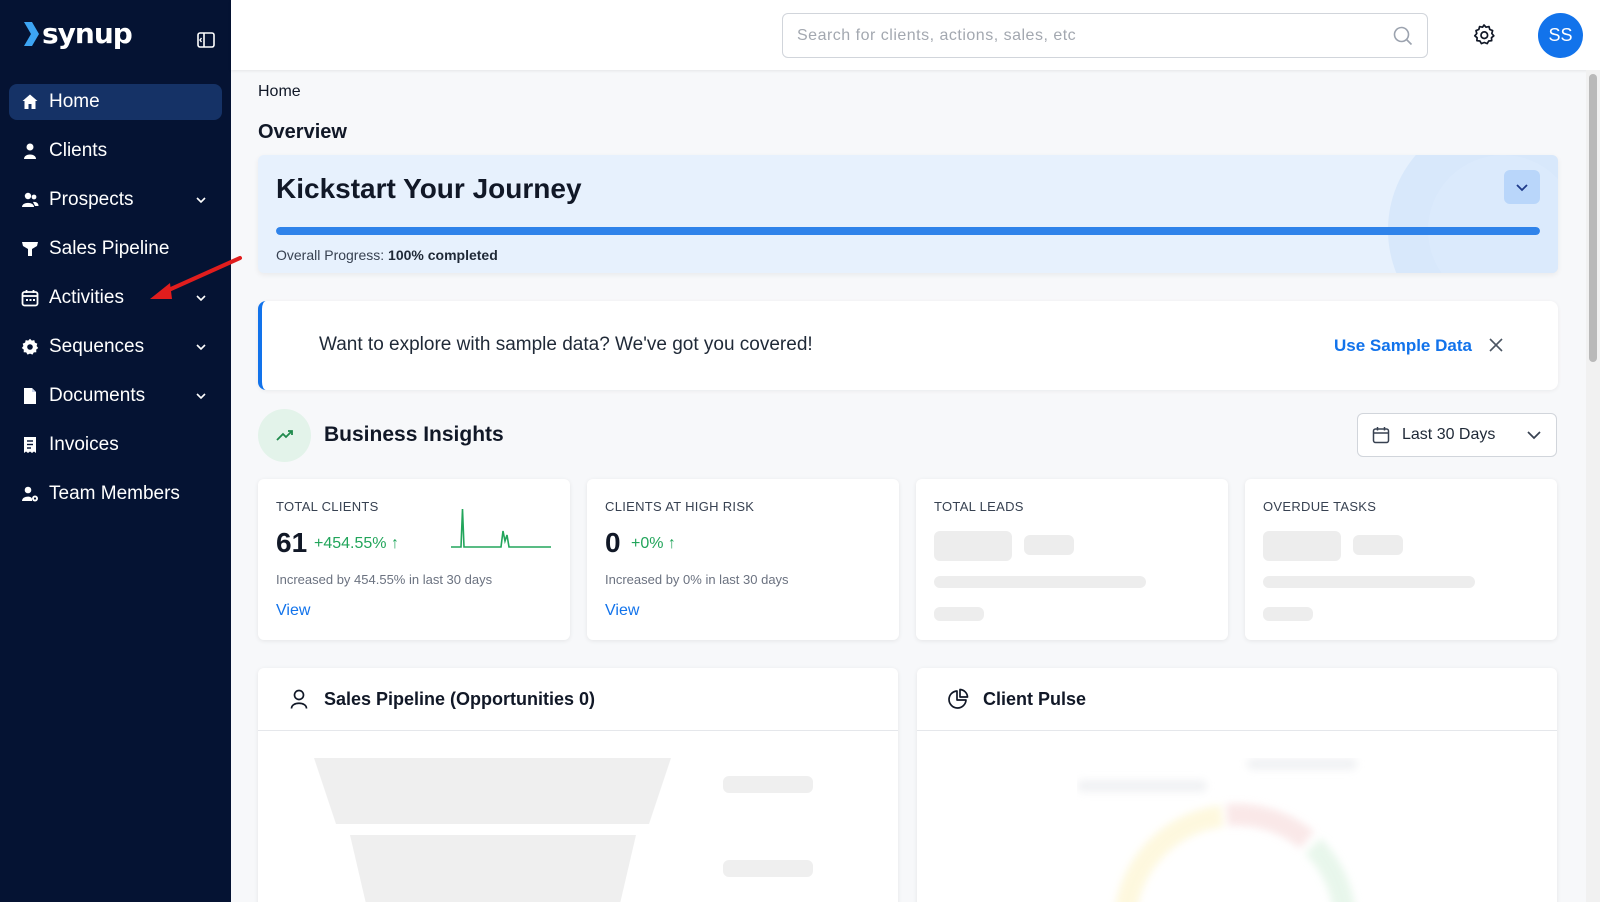 Image resolution: width=1600 pixels, height=902 pixels. Describe the element at coordinates (30, 102) in the screenshot. I see `home-icon` at that location.